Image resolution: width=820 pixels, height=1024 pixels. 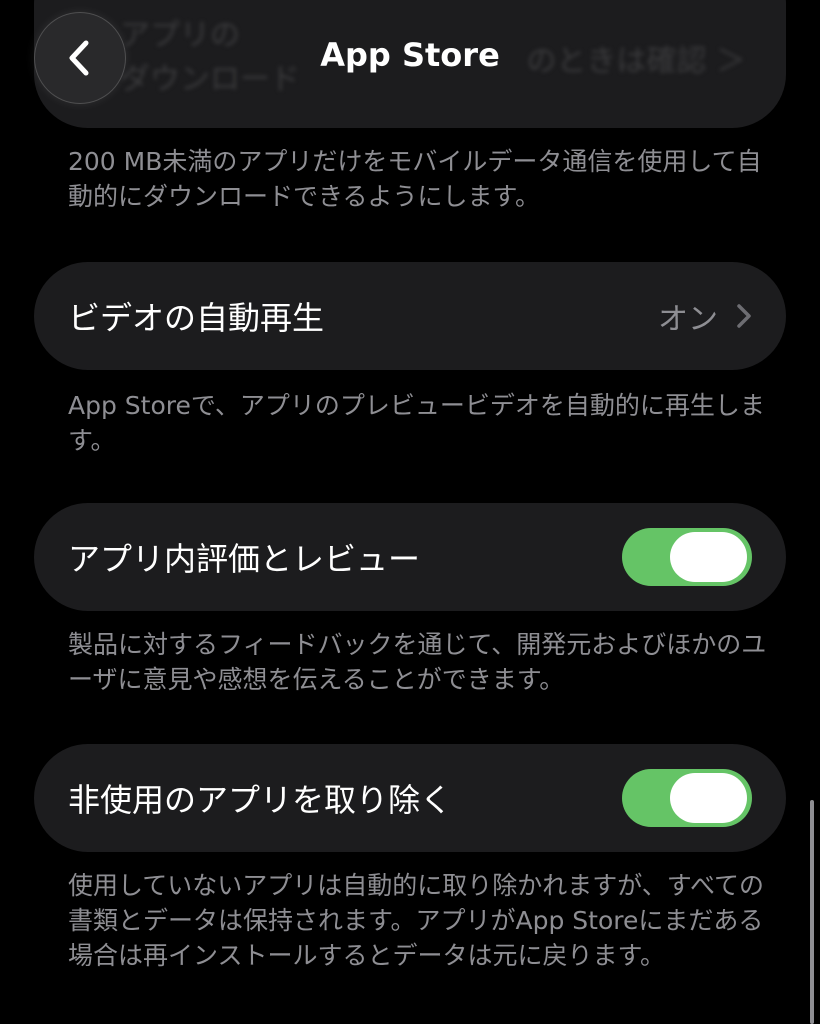 What do you see at coordinates (260, 800) in the screenshot?
I see `offload-apps-label: 非使用のアプリを取り除く` at bounding box center [260, 800].